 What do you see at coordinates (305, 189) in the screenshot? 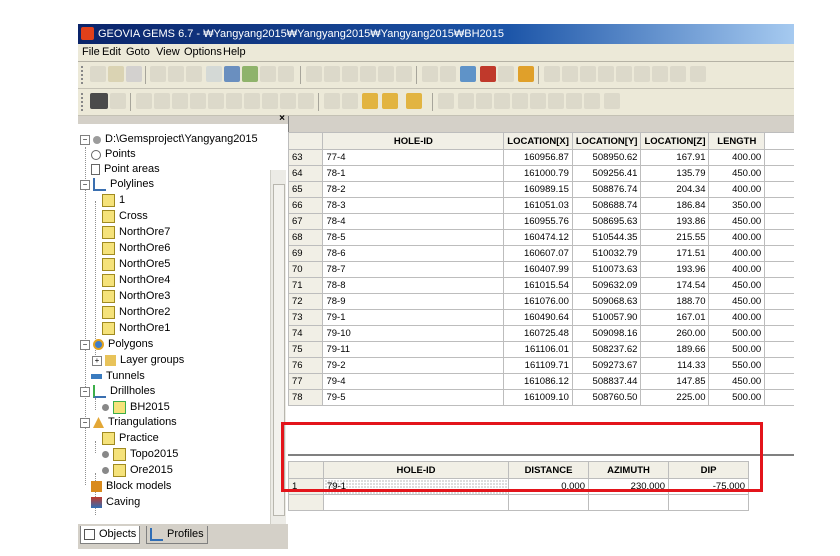
I see `row-number-cell: 65` at bounding box center [305, 189].